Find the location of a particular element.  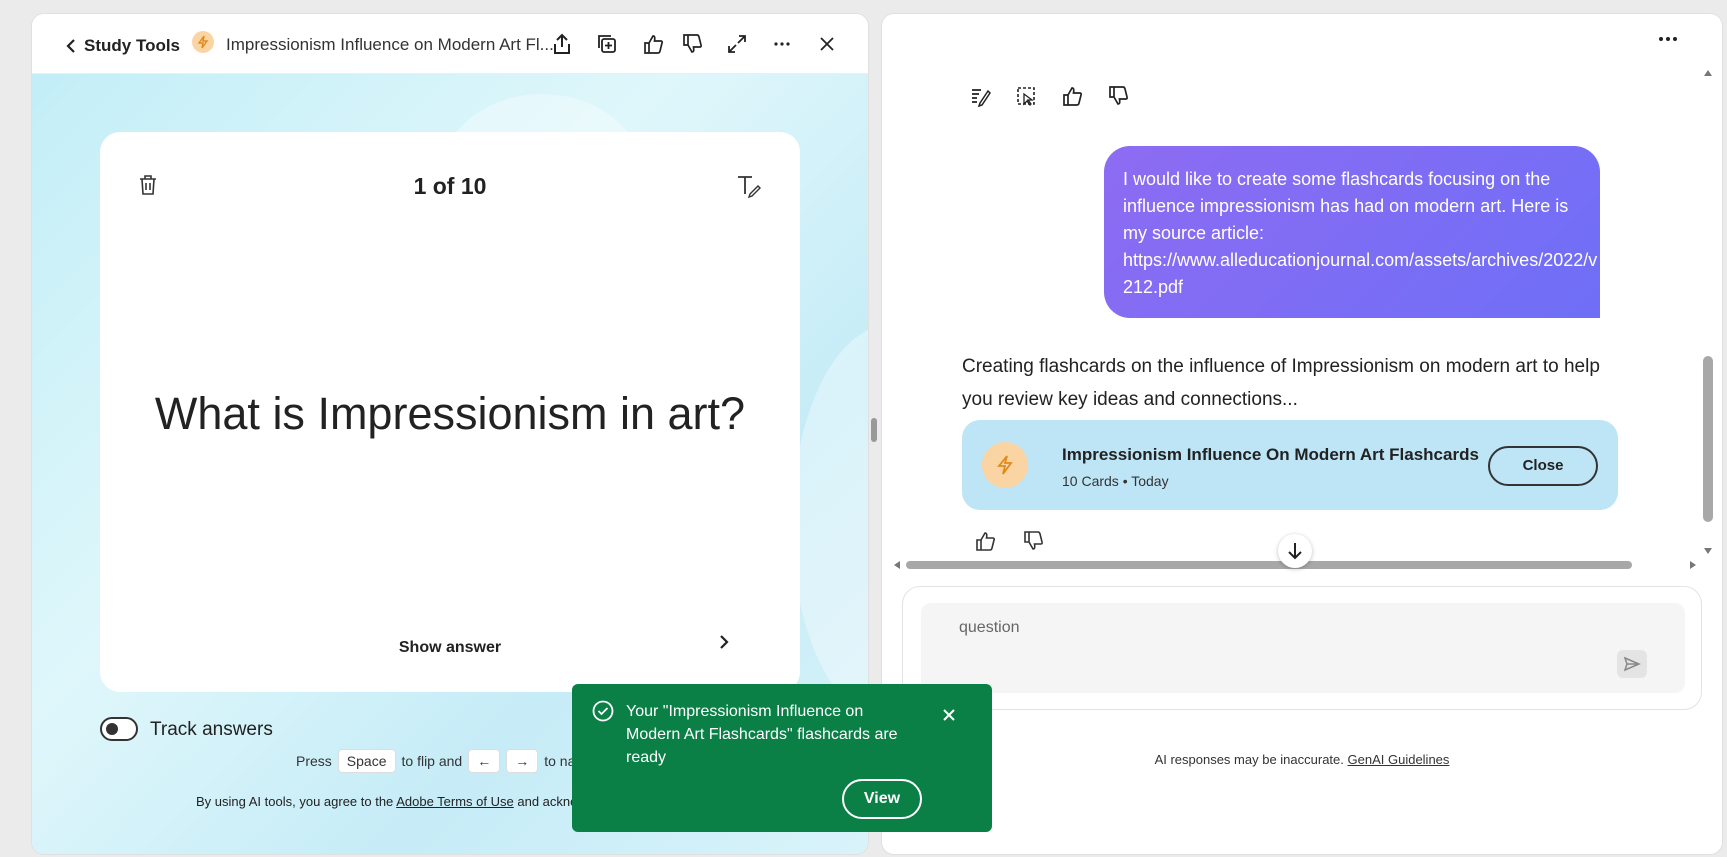

edit-text-button is located at coordinates (749, 186).